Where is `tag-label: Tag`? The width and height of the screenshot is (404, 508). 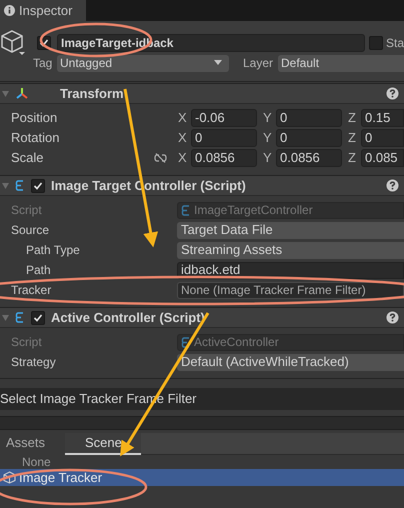
tag-label: Tag is located at coordinates (43, 63).